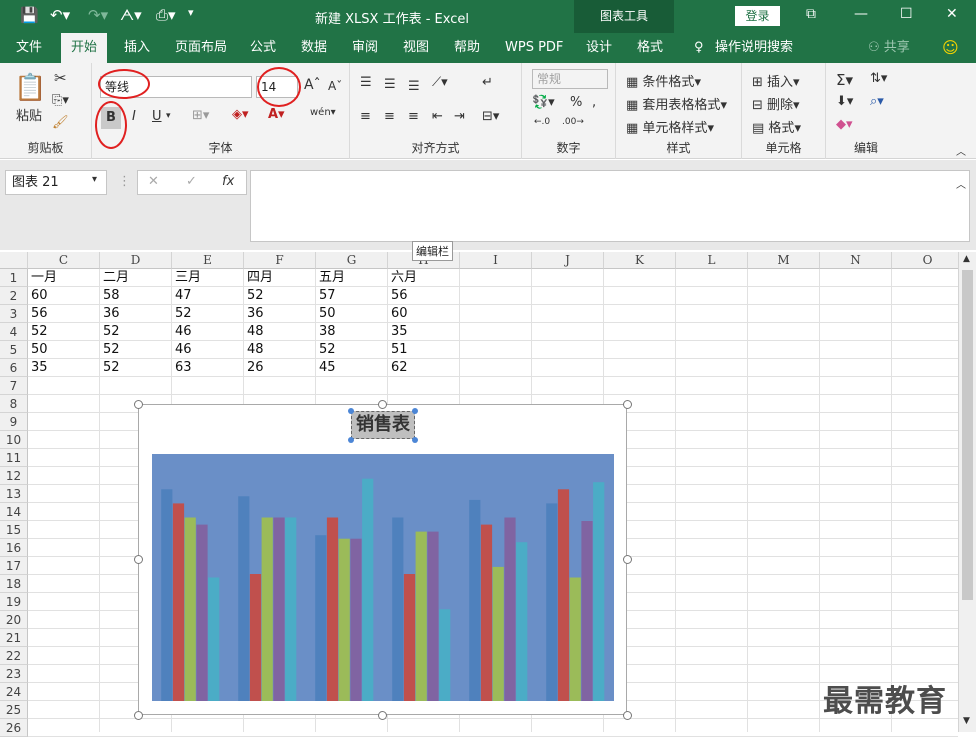  I want to click on formula-input, so click(610, 206).